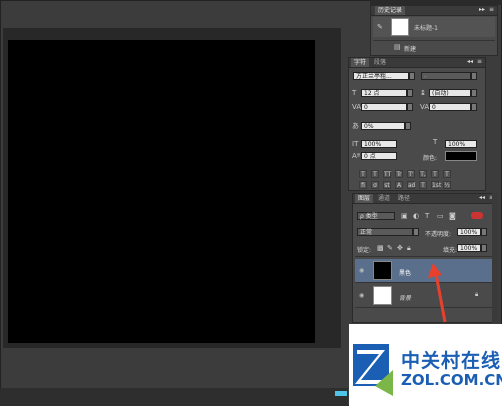 The image size is (502, 406). I want to click on filter-pixel-icon: ▣, so click(404, 216).